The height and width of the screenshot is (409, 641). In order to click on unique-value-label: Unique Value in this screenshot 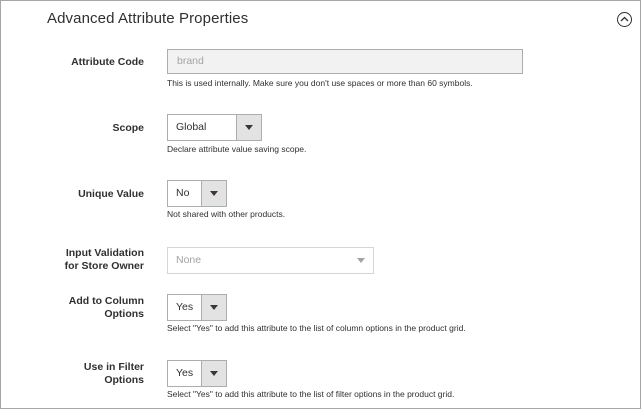, I will do `click(111, 194)`.